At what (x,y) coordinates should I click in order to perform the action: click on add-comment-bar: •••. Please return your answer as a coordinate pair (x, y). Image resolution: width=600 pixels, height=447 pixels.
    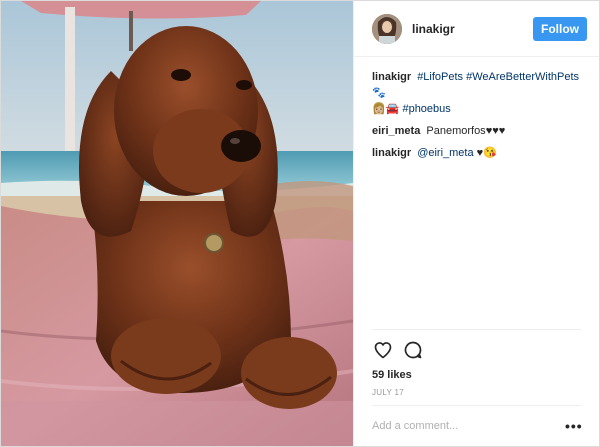
    Looking at the image, I should click on (477, 425).